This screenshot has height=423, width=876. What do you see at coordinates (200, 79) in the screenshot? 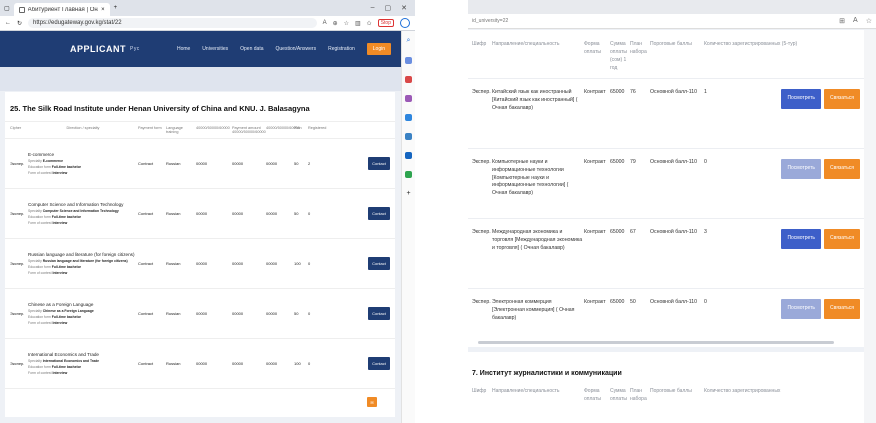
I see `hero-strip` at bounding box center [200, 79].